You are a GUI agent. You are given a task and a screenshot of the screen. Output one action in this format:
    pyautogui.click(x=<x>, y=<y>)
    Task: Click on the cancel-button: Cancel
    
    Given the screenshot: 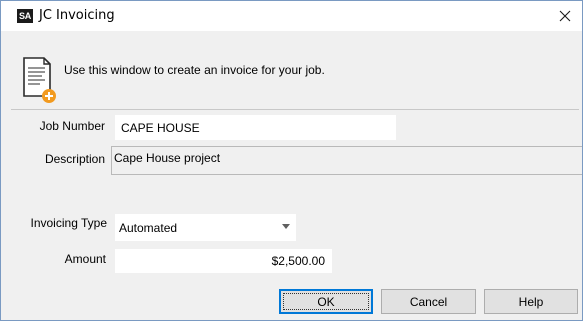 What is the action you would take?
    pyautogui.click(x=428, y=301)
    